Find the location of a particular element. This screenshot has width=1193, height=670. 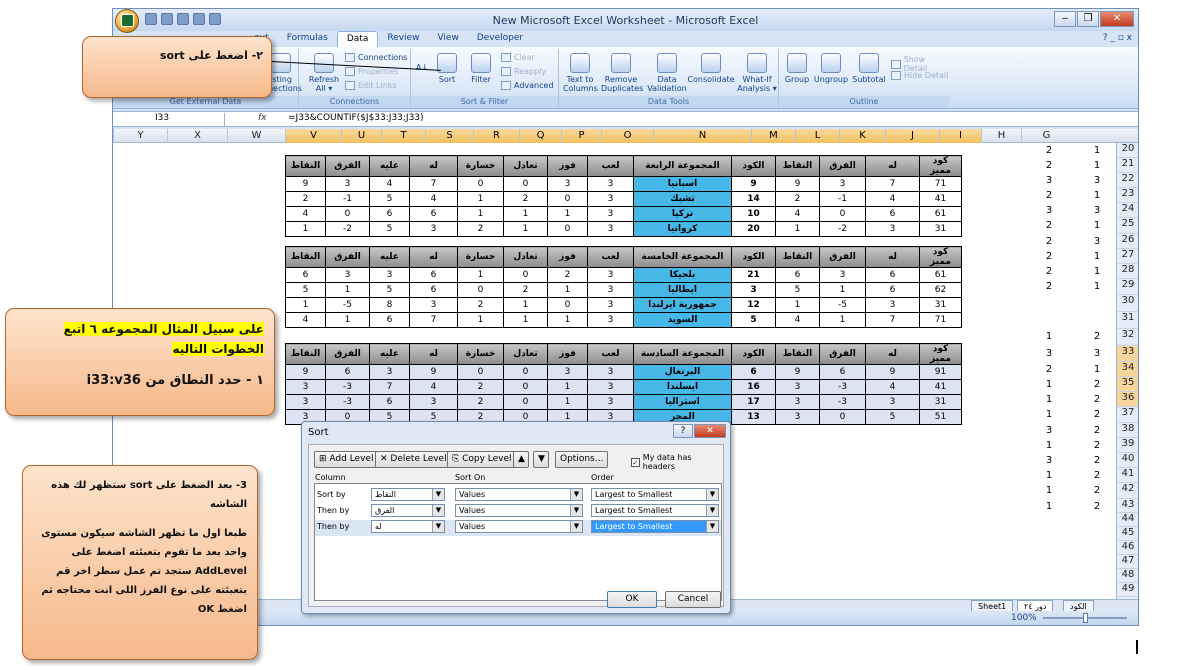

name-box: I33 is located at coordinates (170, 119).